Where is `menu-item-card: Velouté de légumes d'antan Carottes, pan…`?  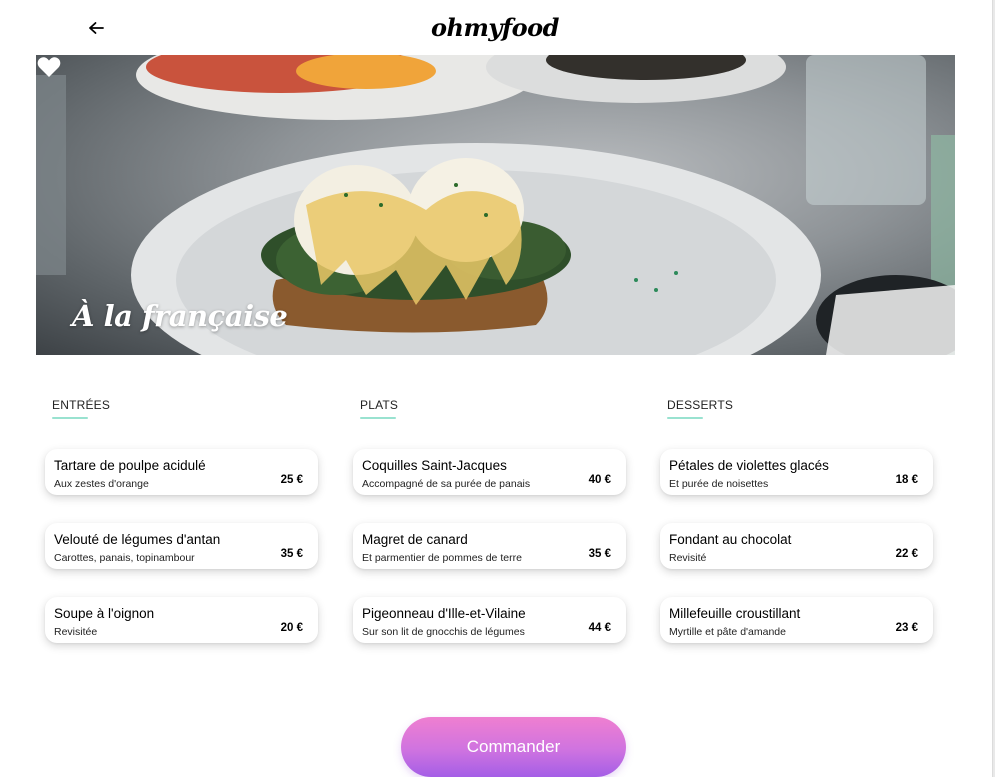 menu-item-card: Velouté de légumes d'antan Carottes, pan… is located at coordinates (181, 546).